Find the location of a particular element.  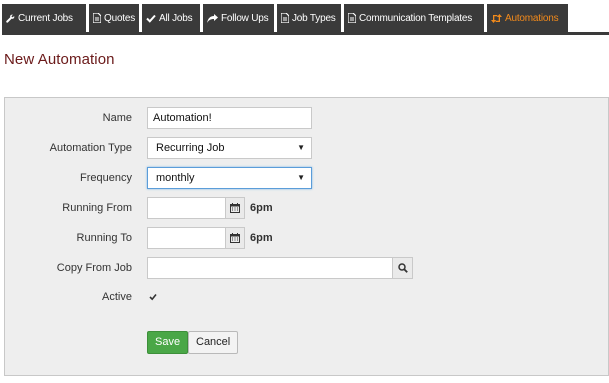

automation-type-label: Automation Type is located at coordinates (90, 148).